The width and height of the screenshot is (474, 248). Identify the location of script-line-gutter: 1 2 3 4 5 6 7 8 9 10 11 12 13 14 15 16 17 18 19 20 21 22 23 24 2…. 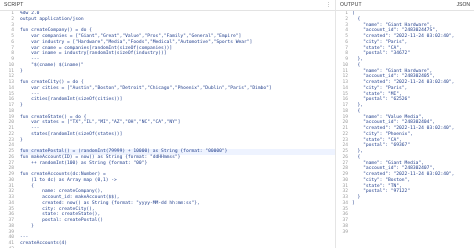
(8, 129).